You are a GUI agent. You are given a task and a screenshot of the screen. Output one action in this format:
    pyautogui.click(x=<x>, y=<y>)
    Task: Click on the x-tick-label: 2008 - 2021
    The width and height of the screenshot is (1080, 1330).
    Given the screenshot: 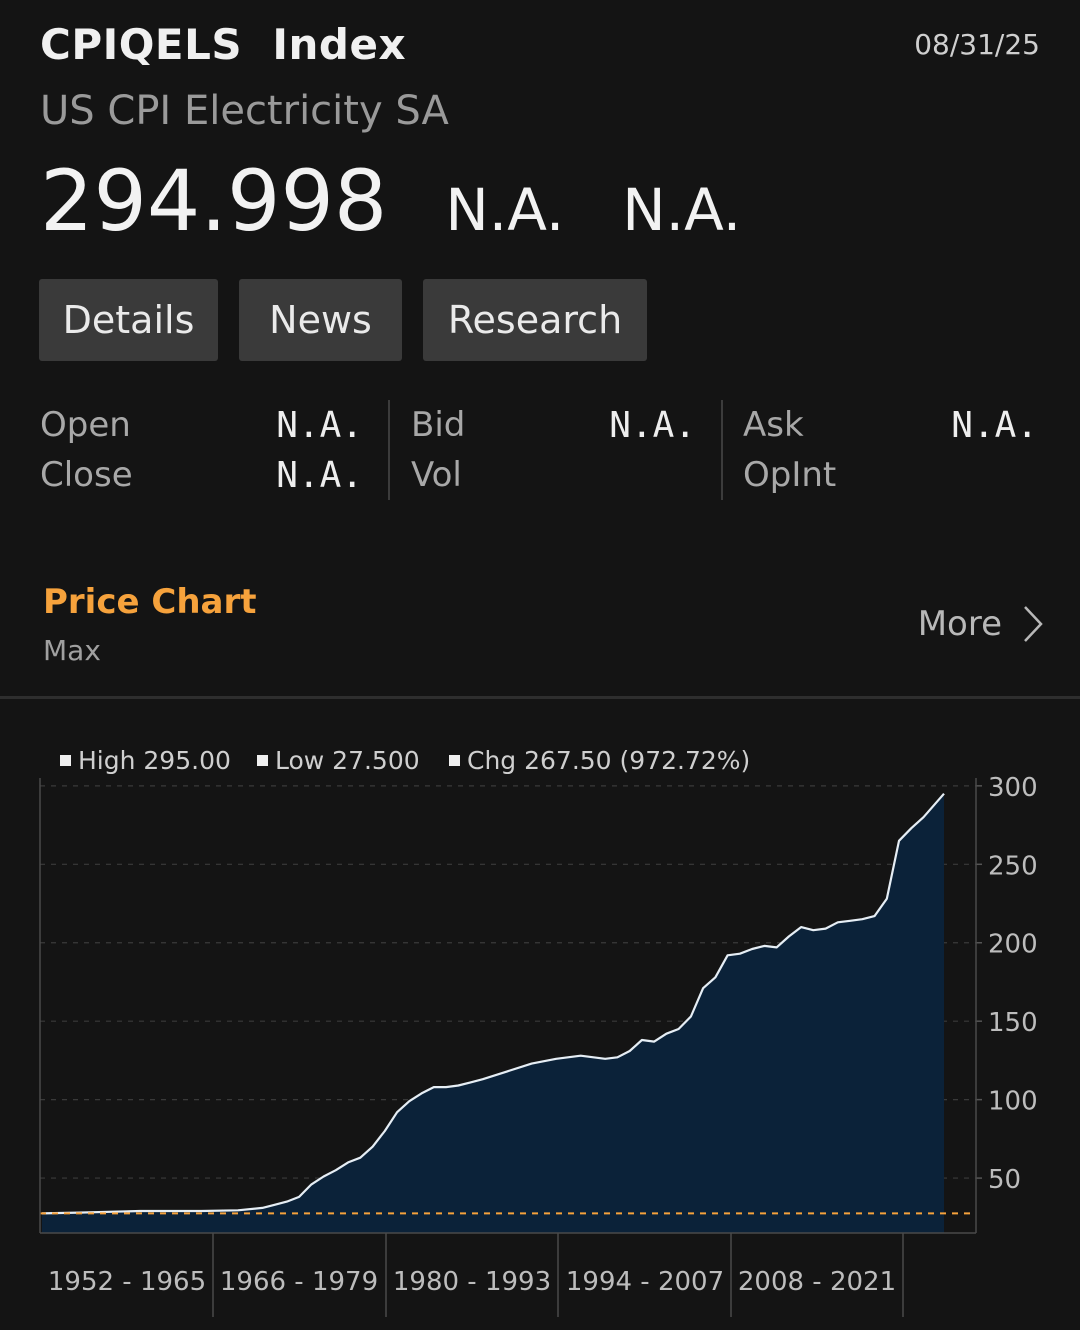 What is the action you would take?
    pyautogui.click(x=817, y=1282)
    